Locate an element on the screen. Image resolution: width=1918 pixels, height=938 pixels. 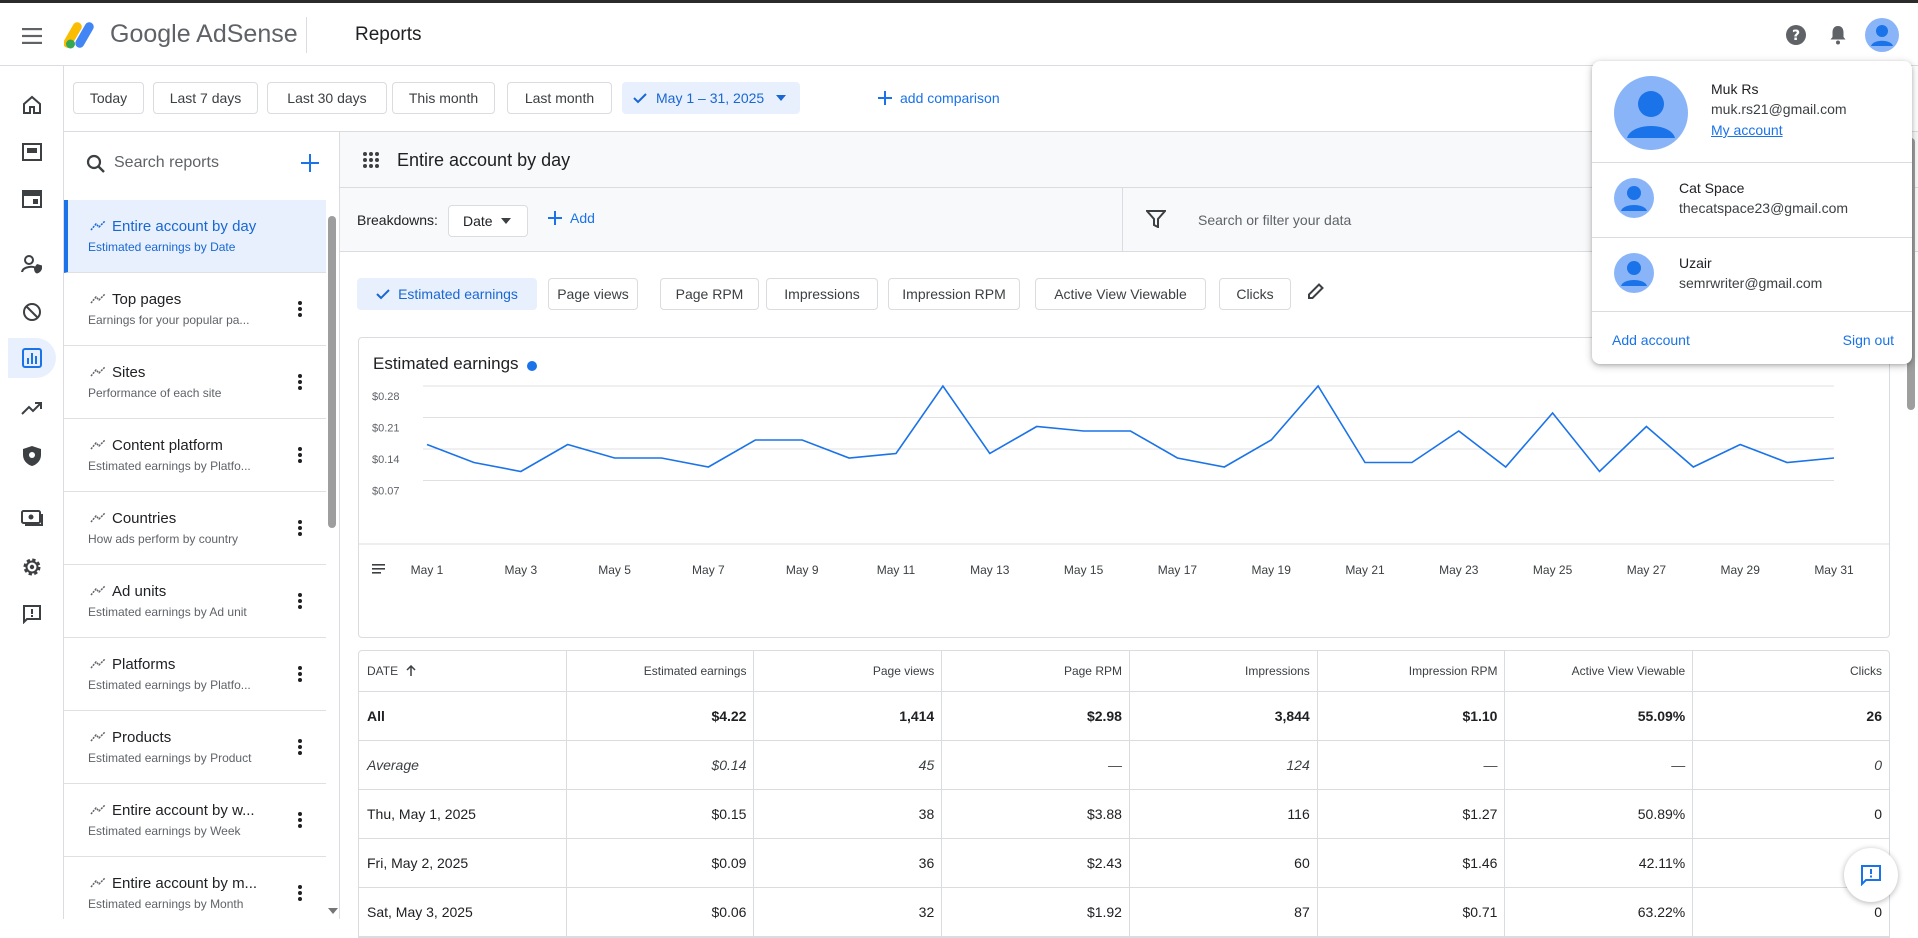
report-item: CountriesHow ads perform by country is located at coordinates (195, 528).